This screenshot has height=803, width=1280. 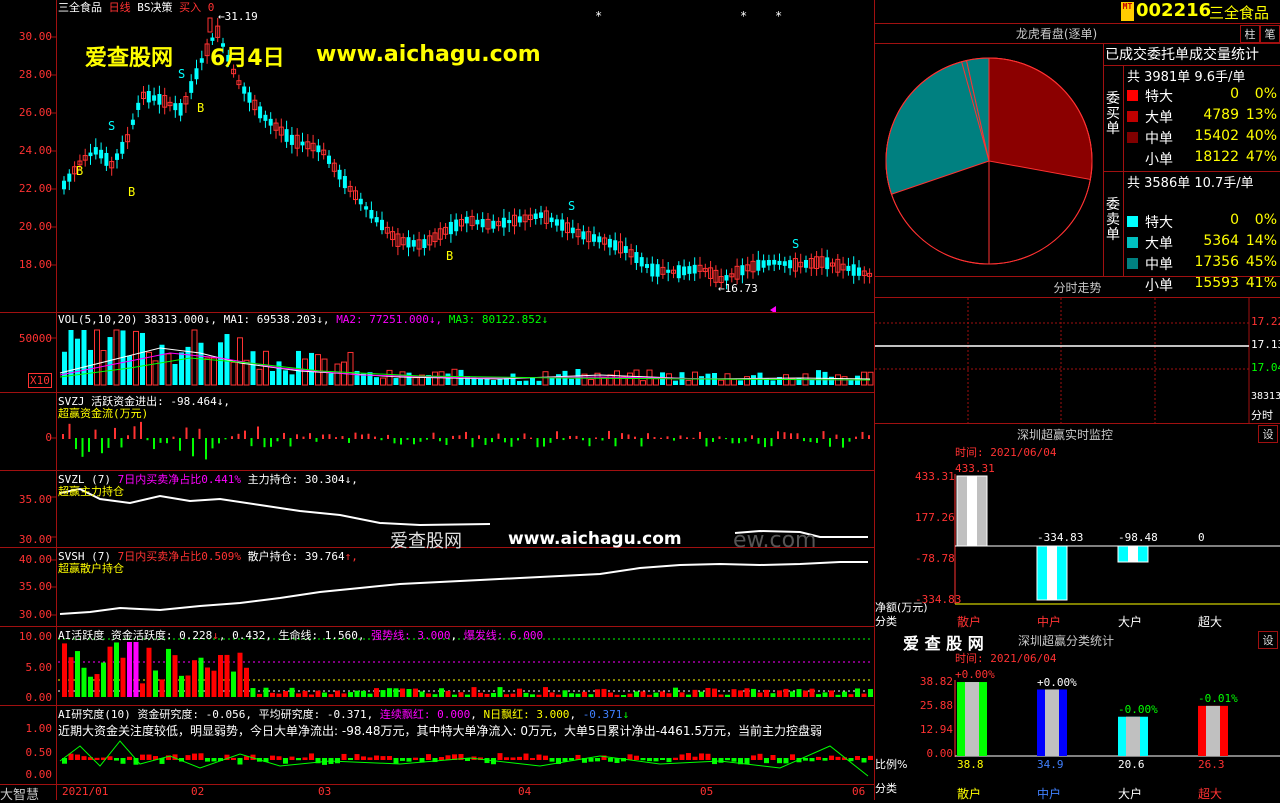 What do you see at coordinates (449, 256) in the screenshot?
I see `bs-signal: B` at bounding box center [449, 256].